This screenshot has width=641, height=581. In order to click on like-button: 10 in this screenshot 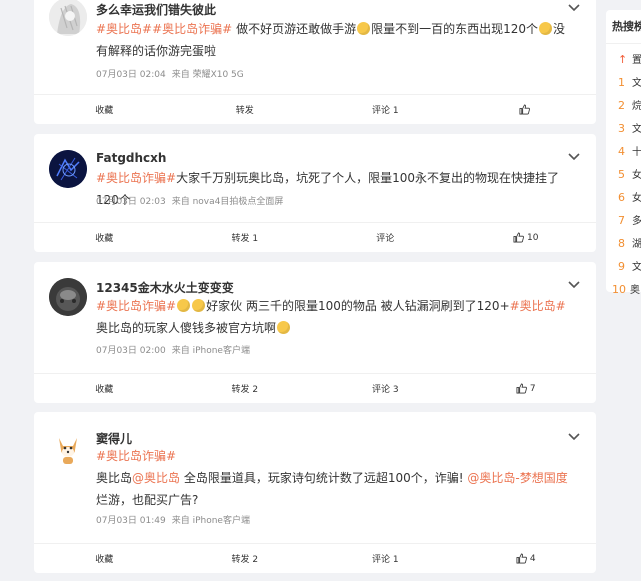, I will do `click(526, 237)`.